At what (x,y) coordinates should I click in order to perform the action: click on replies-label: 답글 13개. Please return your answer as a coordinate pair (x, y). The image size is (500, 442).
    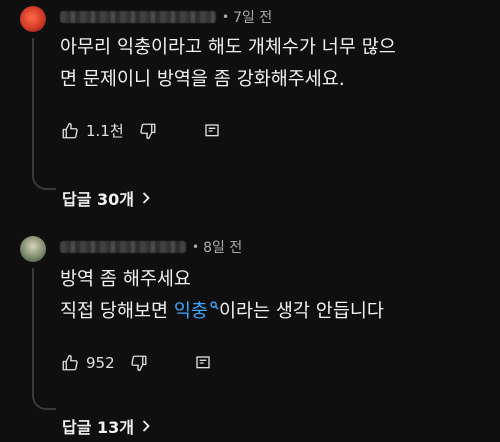
    Looking at the image, I should click on (98, 427).